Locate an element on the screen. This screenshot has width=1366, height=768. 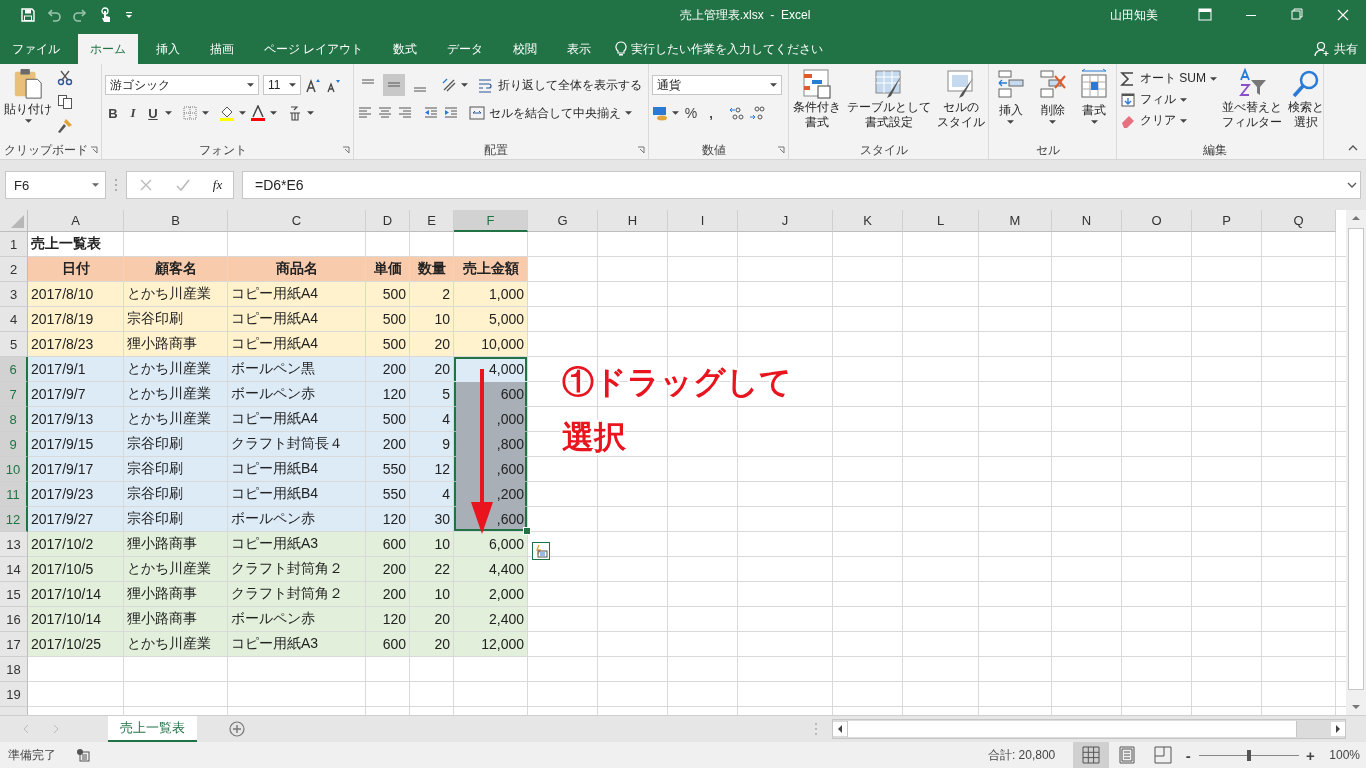
row-header: 4 is located at coordinates (14, 319).